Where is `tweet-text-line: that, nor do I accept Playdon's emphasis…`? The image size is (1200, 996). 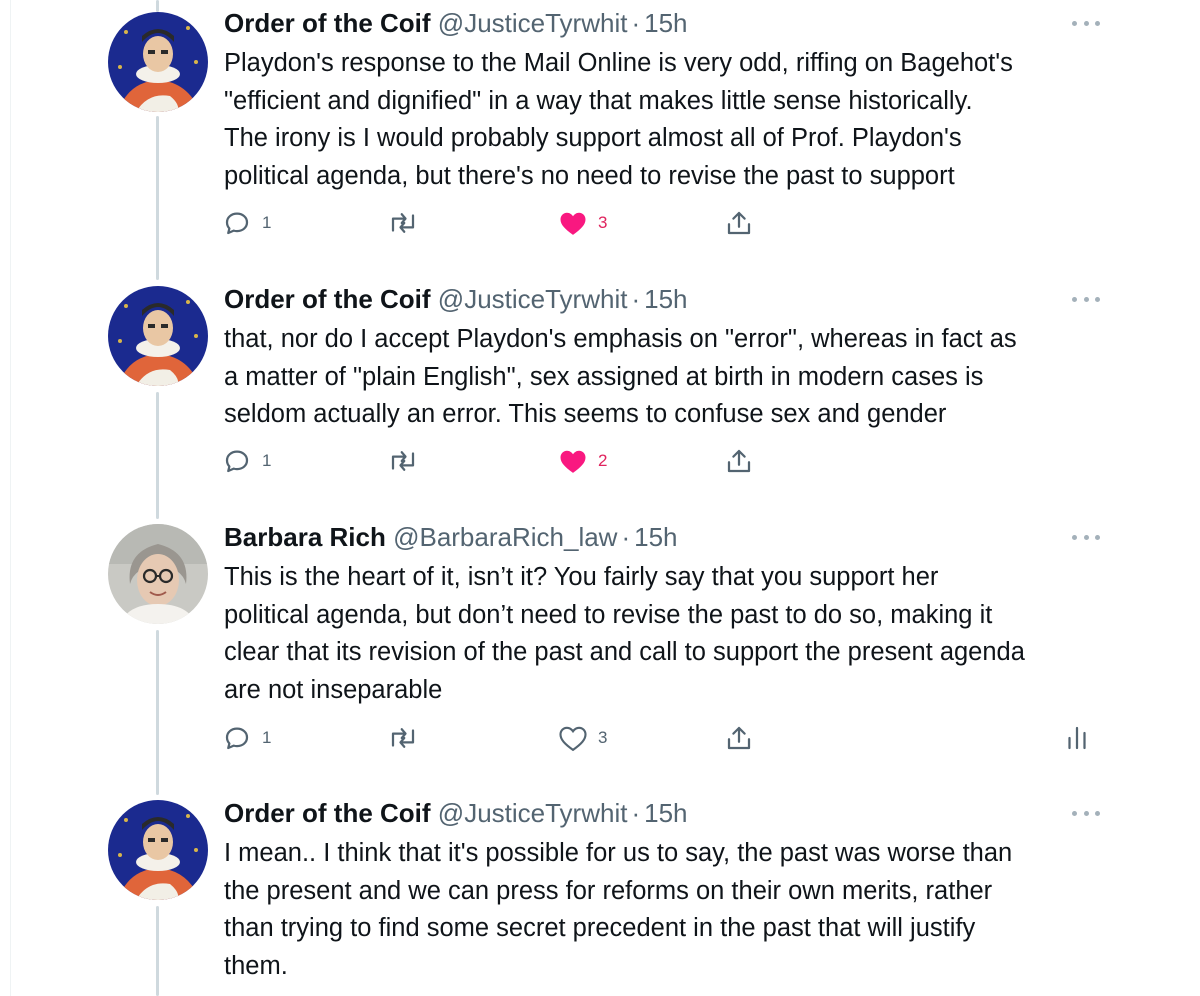
tweet-text-line: that, nor do I accept Playdon's emphasis… is located at coordinates (620, 339).